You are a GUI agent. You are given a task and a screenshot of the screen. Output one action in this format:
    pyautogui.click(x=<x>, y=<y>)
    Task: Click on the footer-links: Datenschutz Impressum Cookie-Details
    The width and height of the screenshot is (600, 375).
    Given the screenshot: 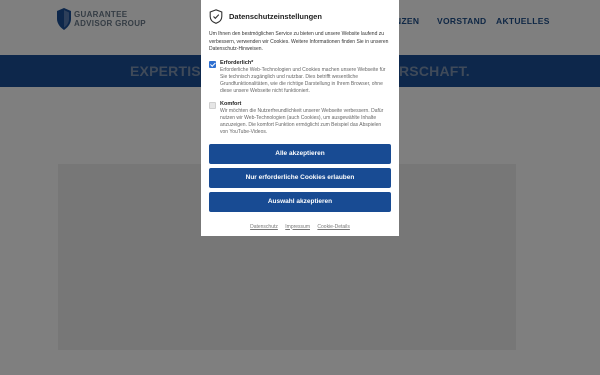 What is the action you would take?
    pyautogui.click(x=300, y=227)
    